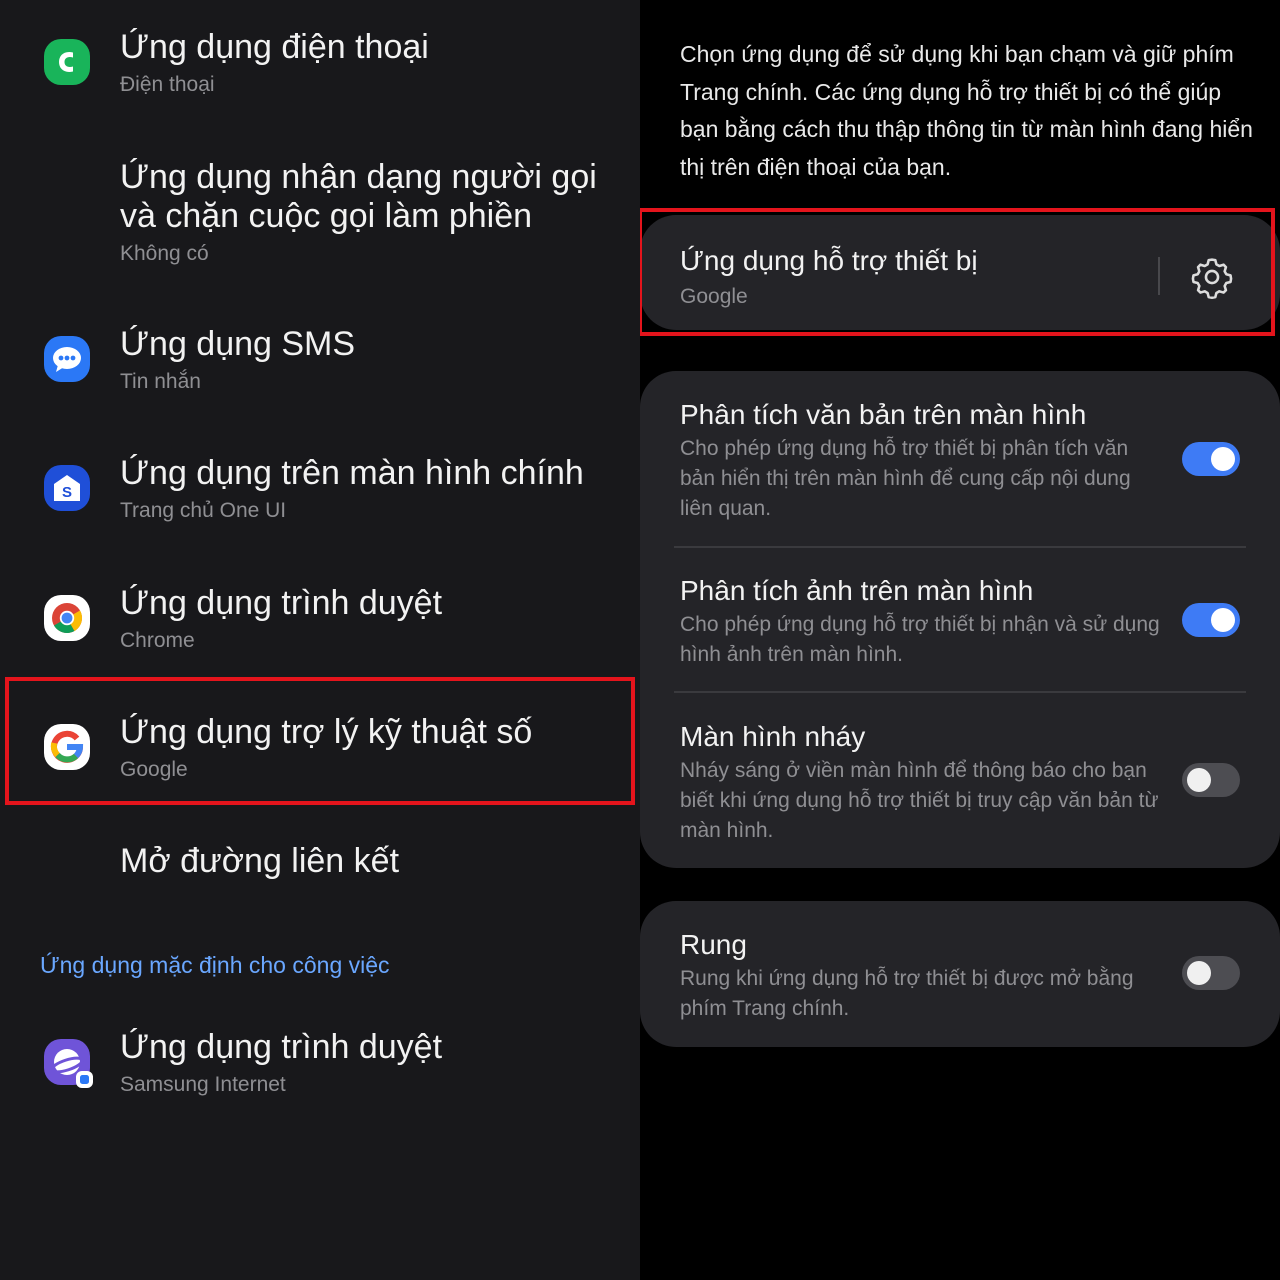  Describe the element at coordinates (260, 861) in the screenshot. I see `item-title: Mở đường liên kết` at that location.